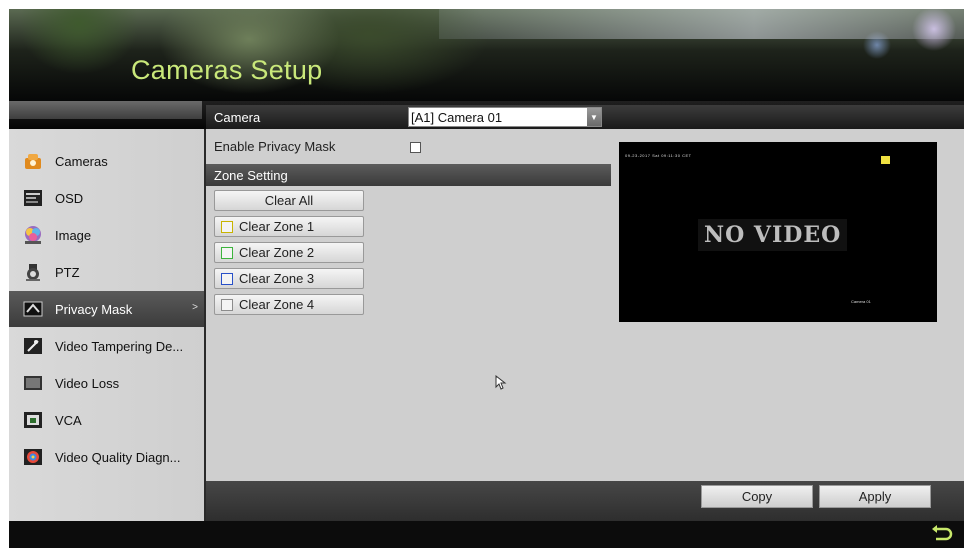  I want to click on sidebar-item-label: Video Loss, so click(87, 383).